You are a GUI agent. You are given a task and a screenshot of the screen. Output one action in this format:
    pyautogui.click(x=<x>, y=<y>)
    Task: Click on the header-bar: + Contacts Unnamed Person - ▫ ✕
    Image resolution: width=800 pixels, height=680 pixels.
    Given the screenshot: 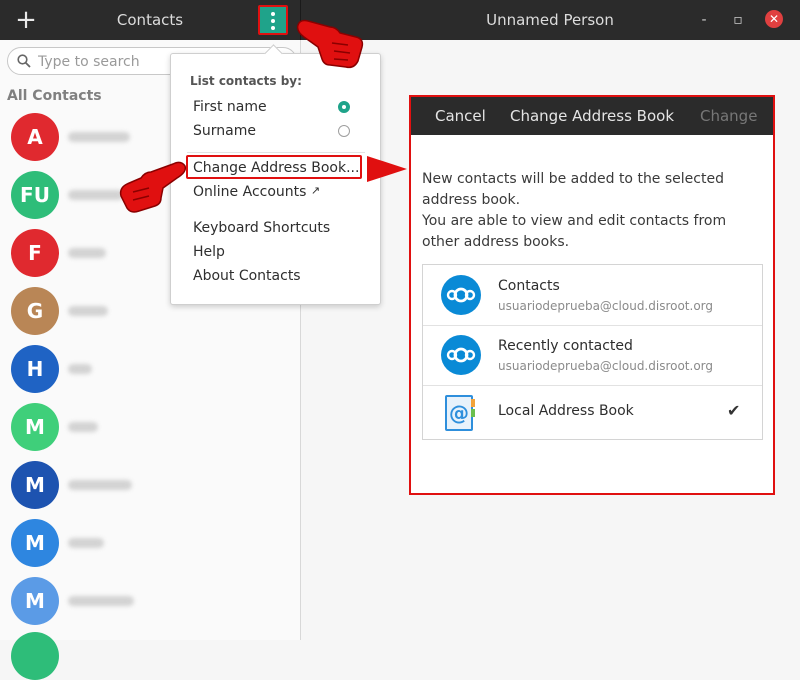 What is the action you would take?
    pyautogui.click(x=400, y=20)
    